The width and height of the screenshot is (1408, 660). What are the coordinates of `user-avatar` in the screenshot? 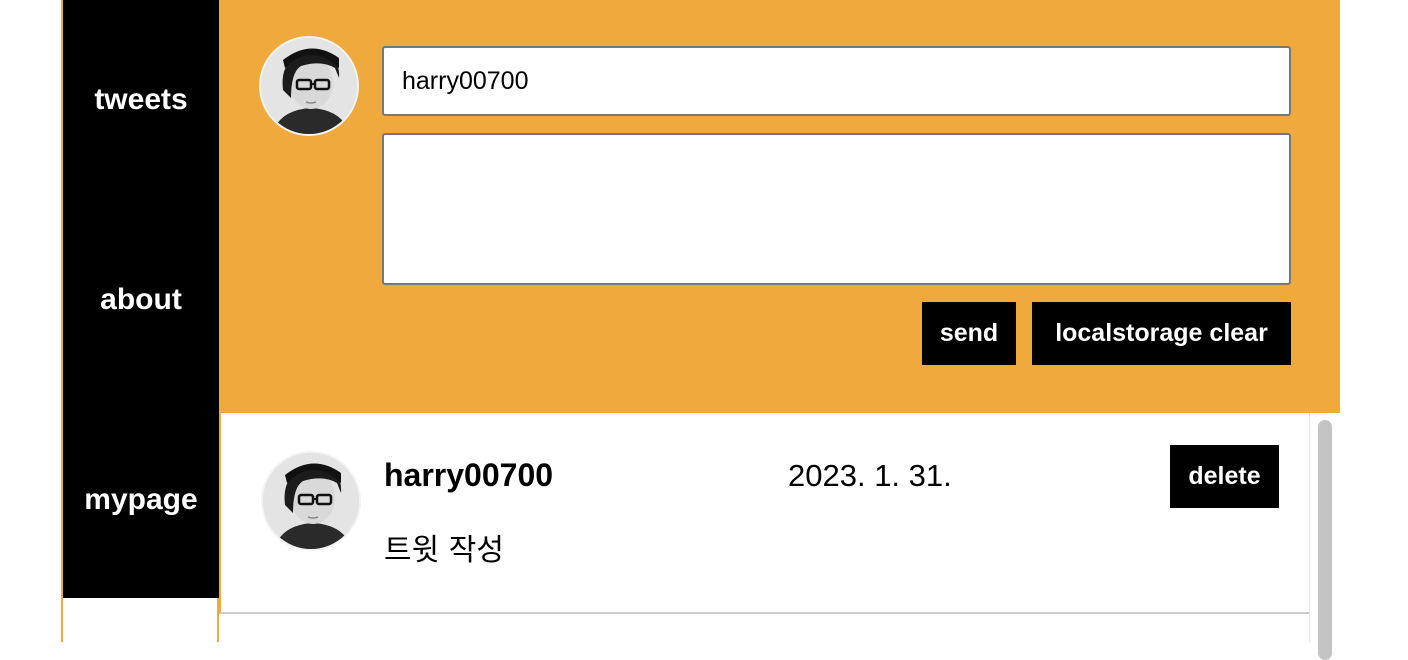 It's located at (309, 86).